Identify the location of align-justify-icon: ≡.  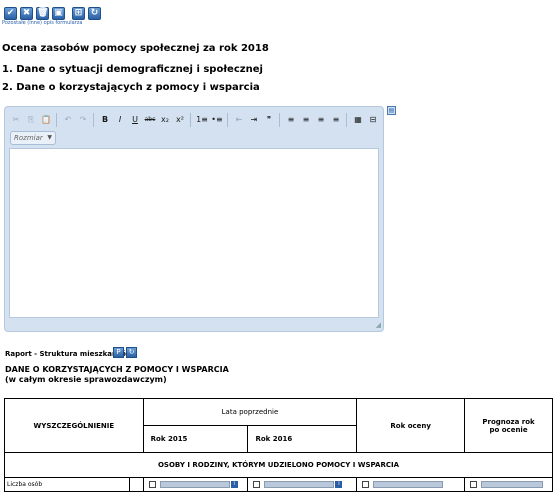
(336, 120).